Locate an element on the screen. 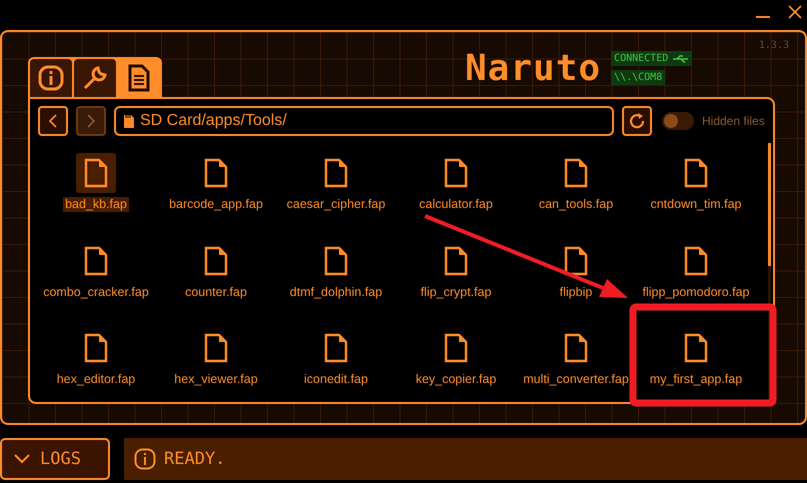 The width and height of the screenshot is (807, 483). minimize-icon is located at coordinates (763, 17).